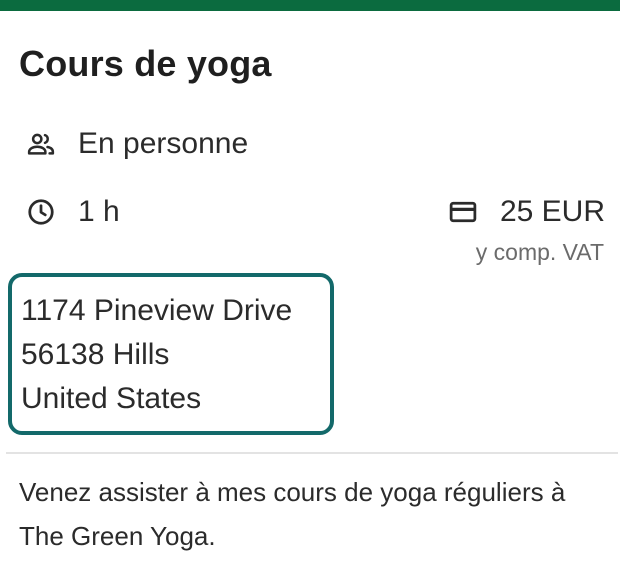  What do you see at coordinates (41, 212) in the screenshot?
I see `clock-icon` at bounding box center [41, 212].